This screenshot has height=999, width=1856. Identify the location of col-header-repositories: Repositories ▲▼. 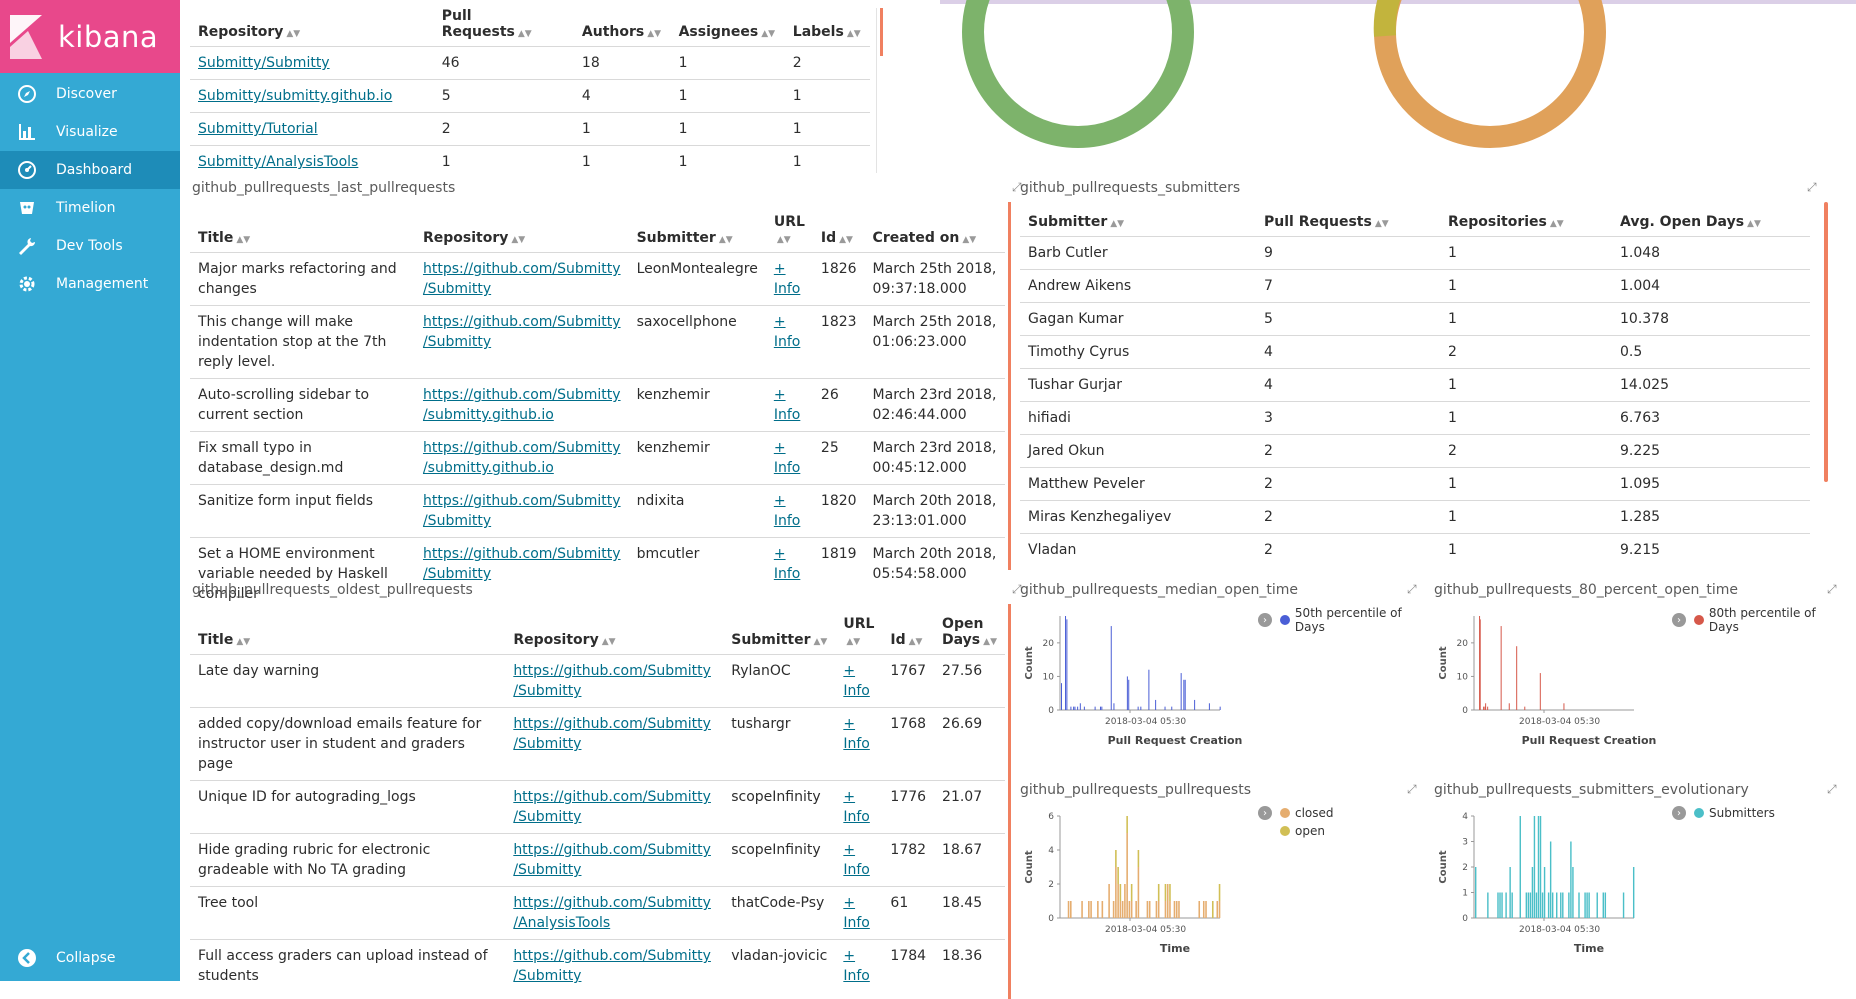
(1526, 225).